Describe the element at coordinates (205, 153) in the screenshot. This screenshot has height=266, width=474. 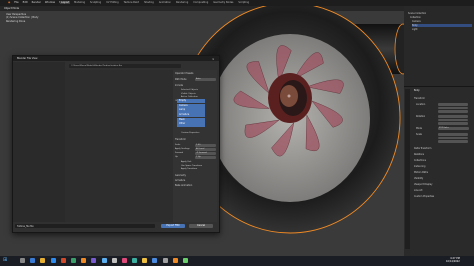
I see `forward-select: -Z Forward` at that location.